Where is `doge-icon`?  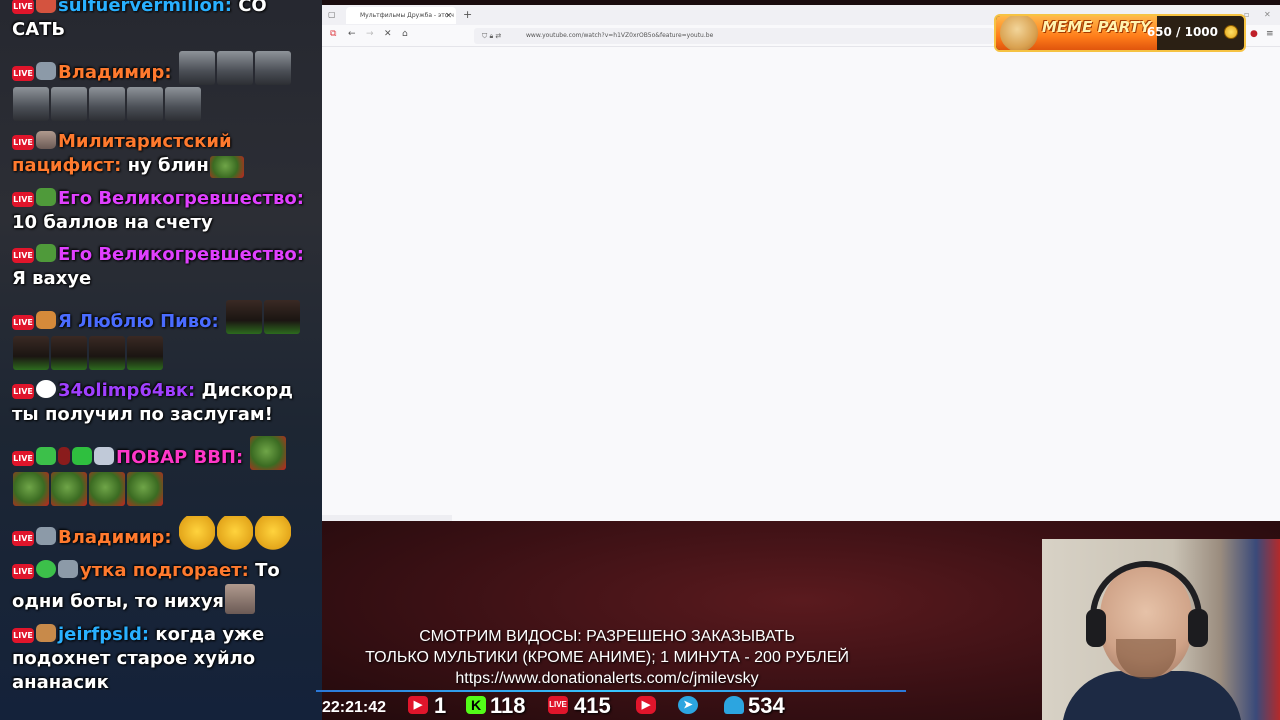 doge-icon is located at coordinates (1019, 33).